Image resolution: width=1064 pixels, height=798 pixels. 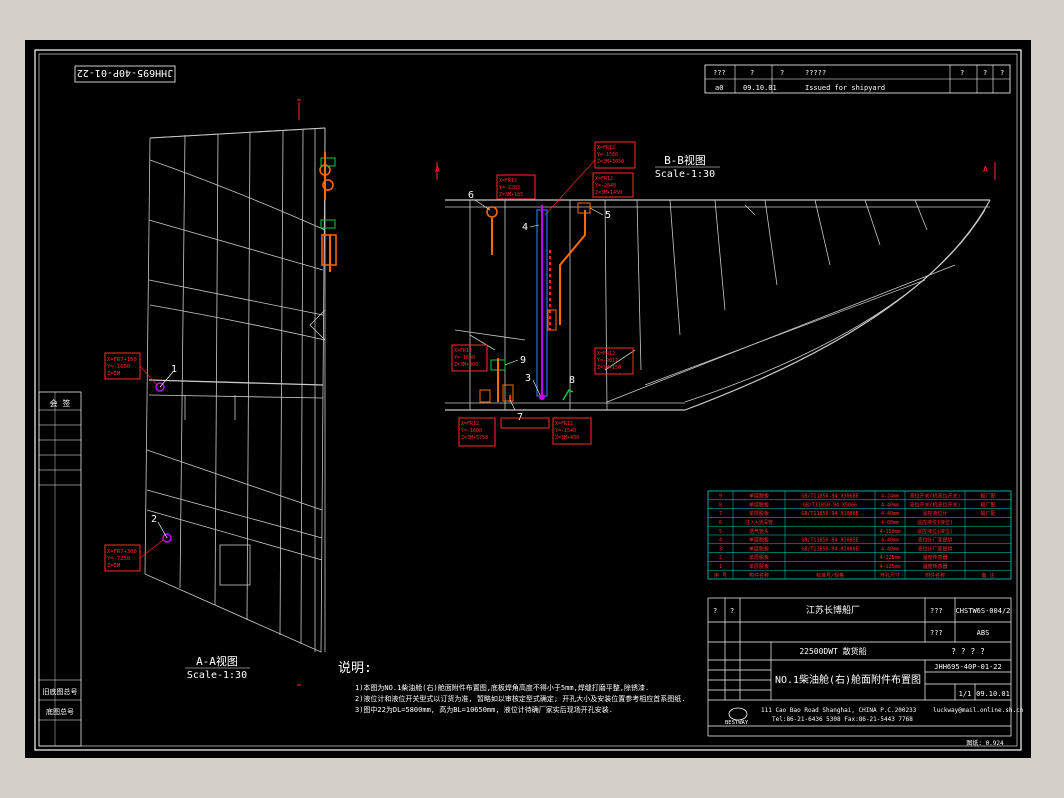 What do you see at coordinates (759, 557) in the screenshot?
I see `parts-row-2-cell-1: 单层脱板` at bounding box center [759, 557].